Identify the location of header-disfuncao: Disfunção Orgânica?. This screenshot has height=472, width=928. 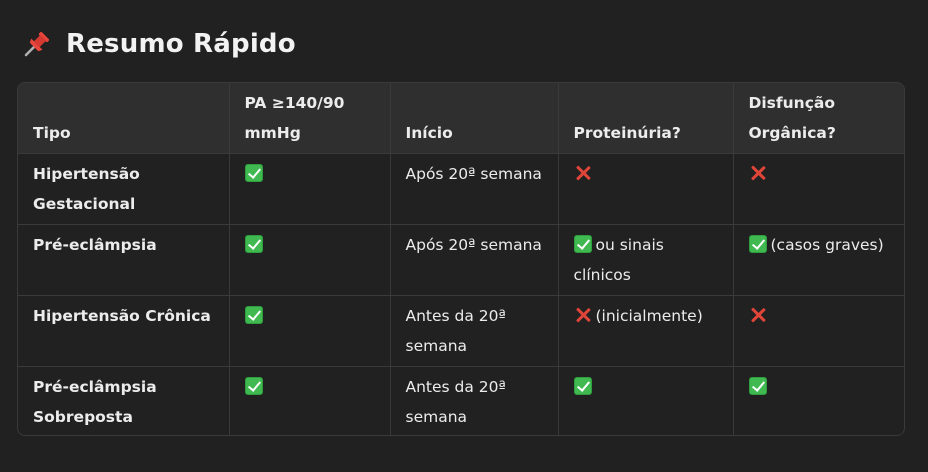
(818, 118).